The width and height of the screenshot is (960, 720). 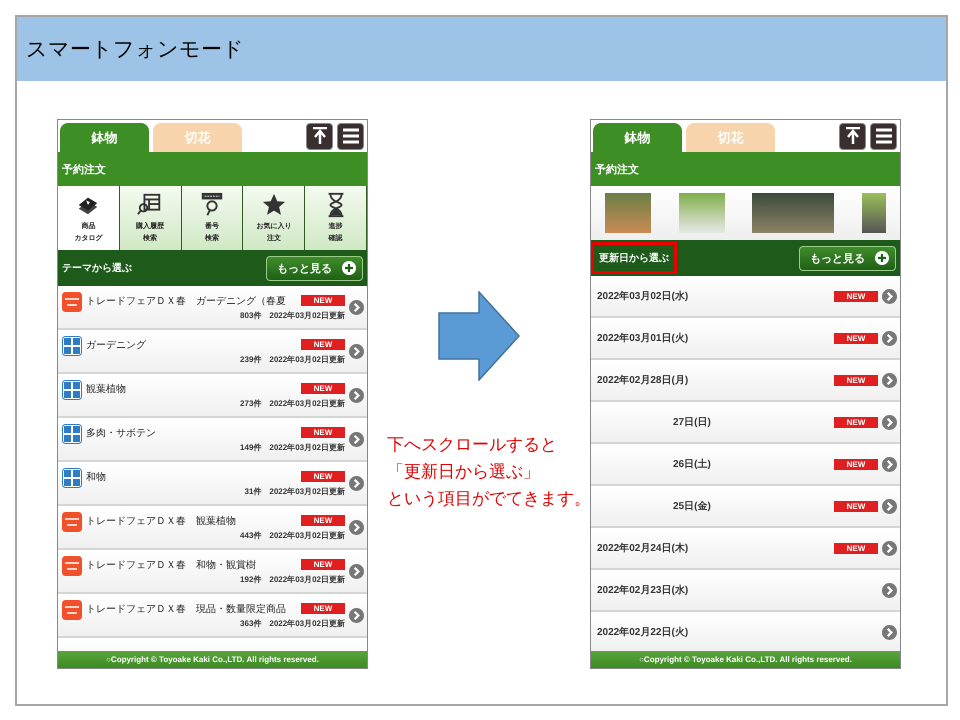 I want to click on date-text: 2022年02月24日(木), so click(x=643, y=548).